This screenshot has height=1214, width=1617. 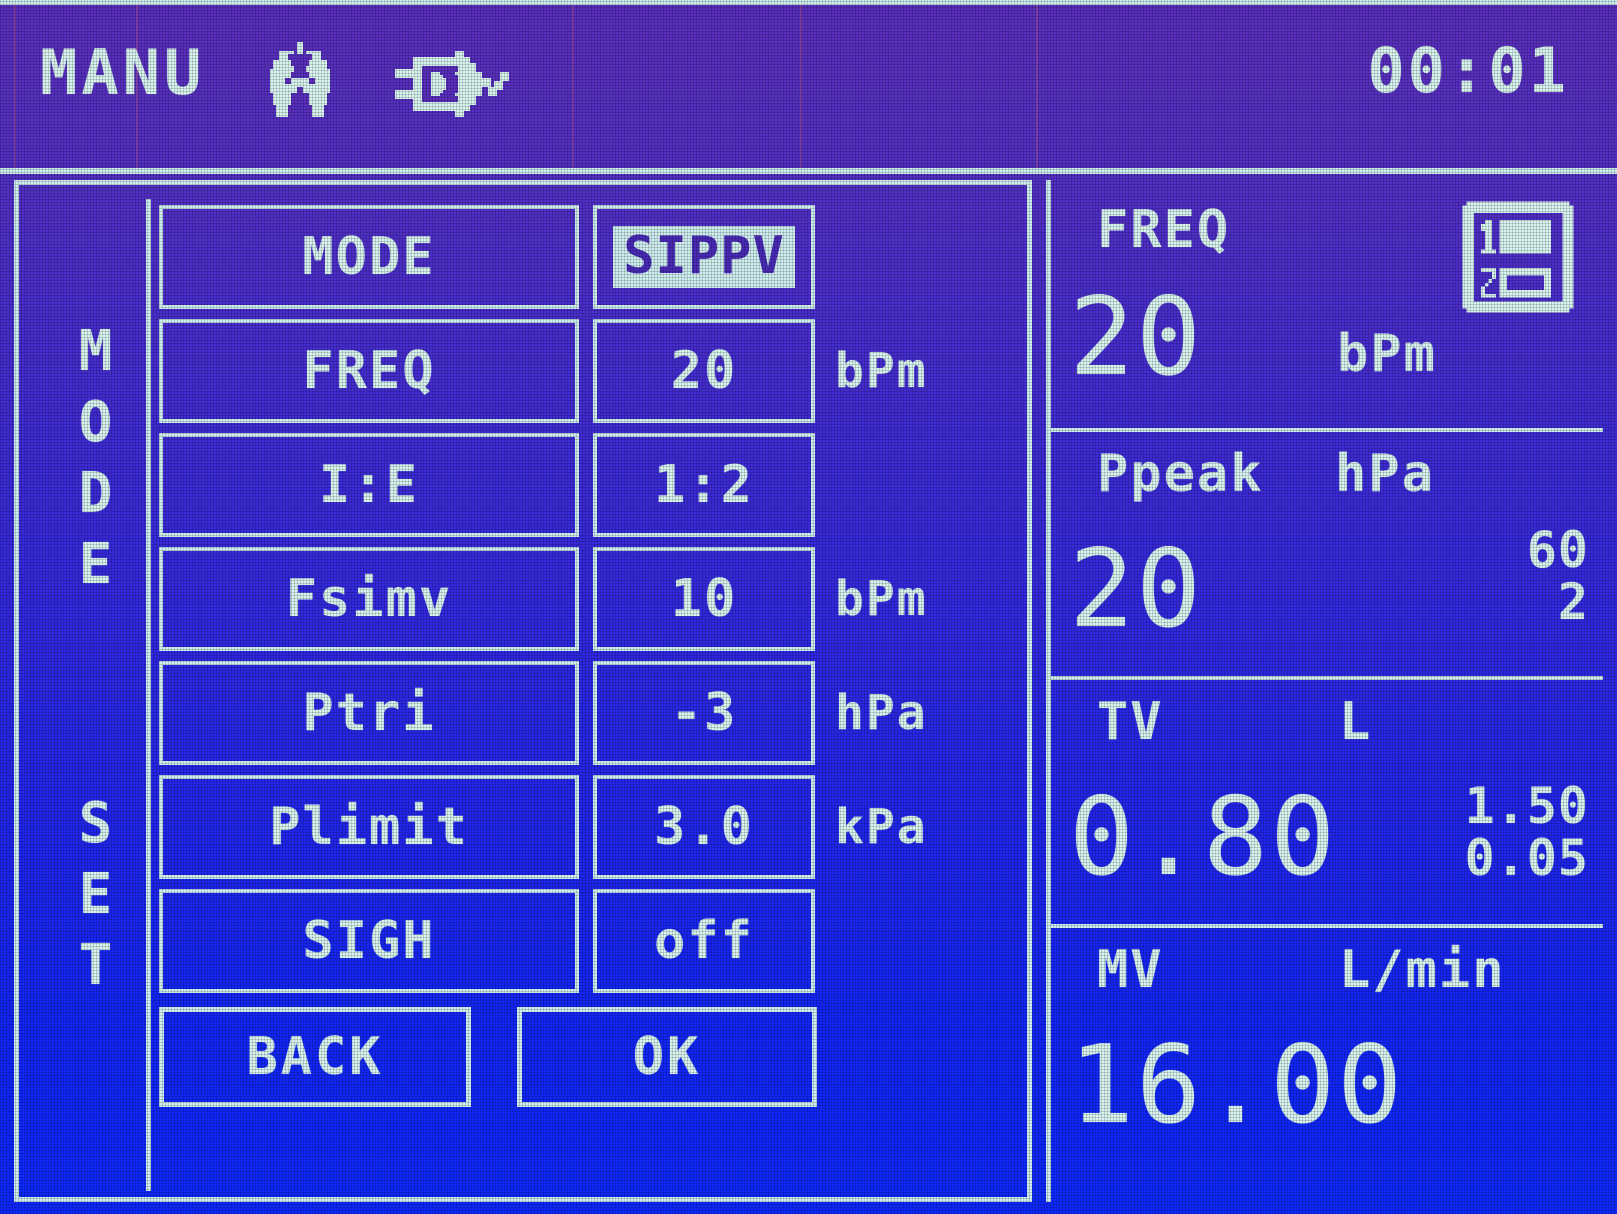 I want to click on setting-label-cell: Fsimv, so click(x=369, y=599).